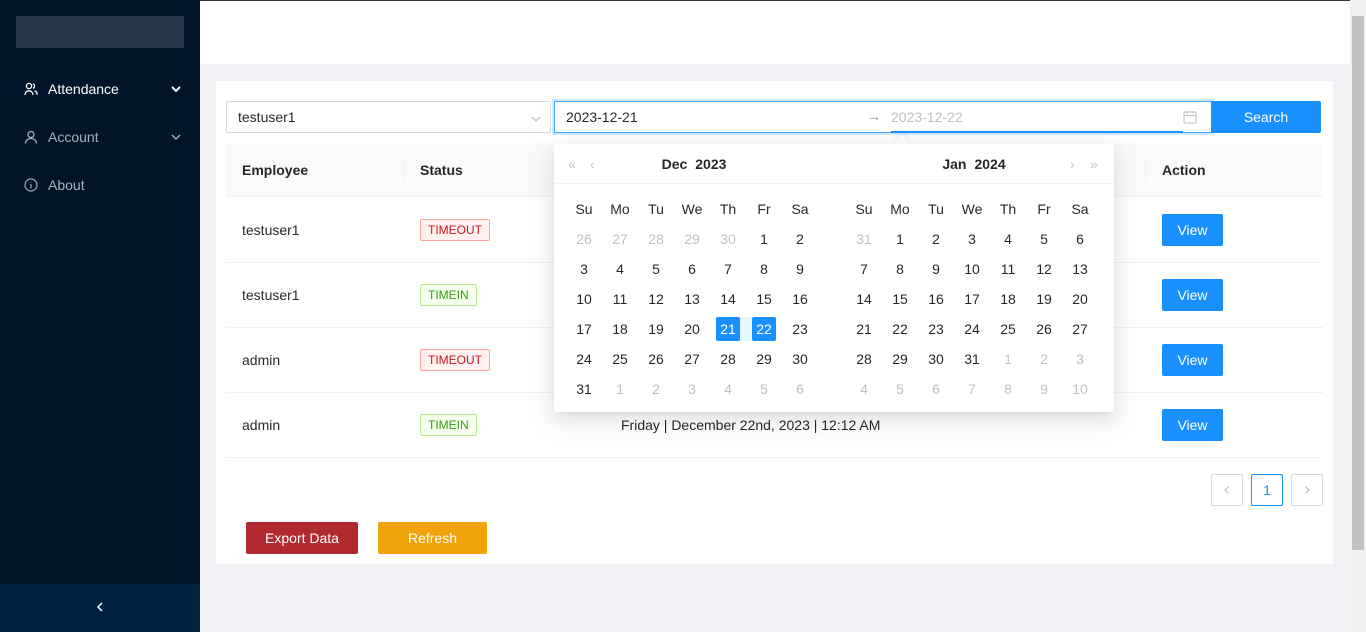  Describe the element at coordinates (883, 117) in the screenshot. I see `date-range-picker: 2023-12-21 → 2023-12-22` at that location.